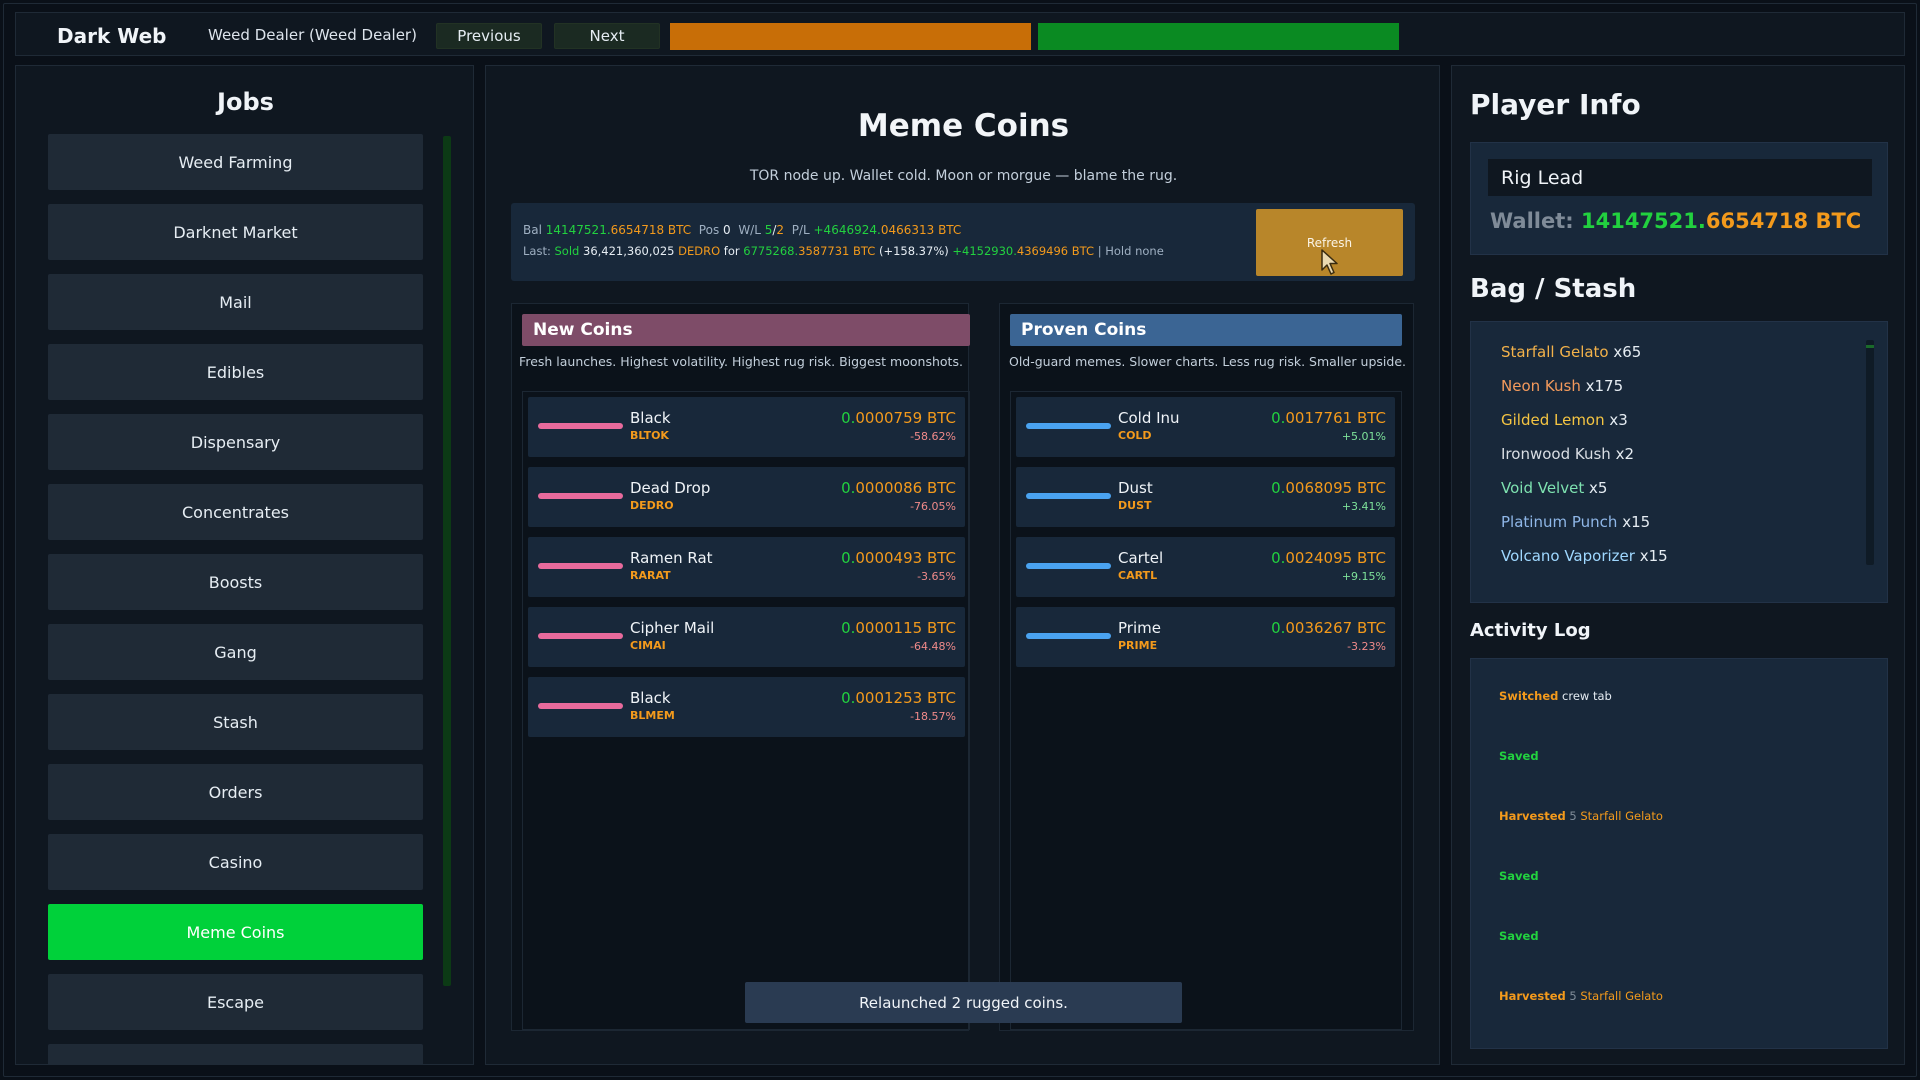  Describe the element at coordinates (1679, 198) in the screenshot. I see `player-card: Rig Lead Wallet: 14147521.6654718 BTC` at that location.